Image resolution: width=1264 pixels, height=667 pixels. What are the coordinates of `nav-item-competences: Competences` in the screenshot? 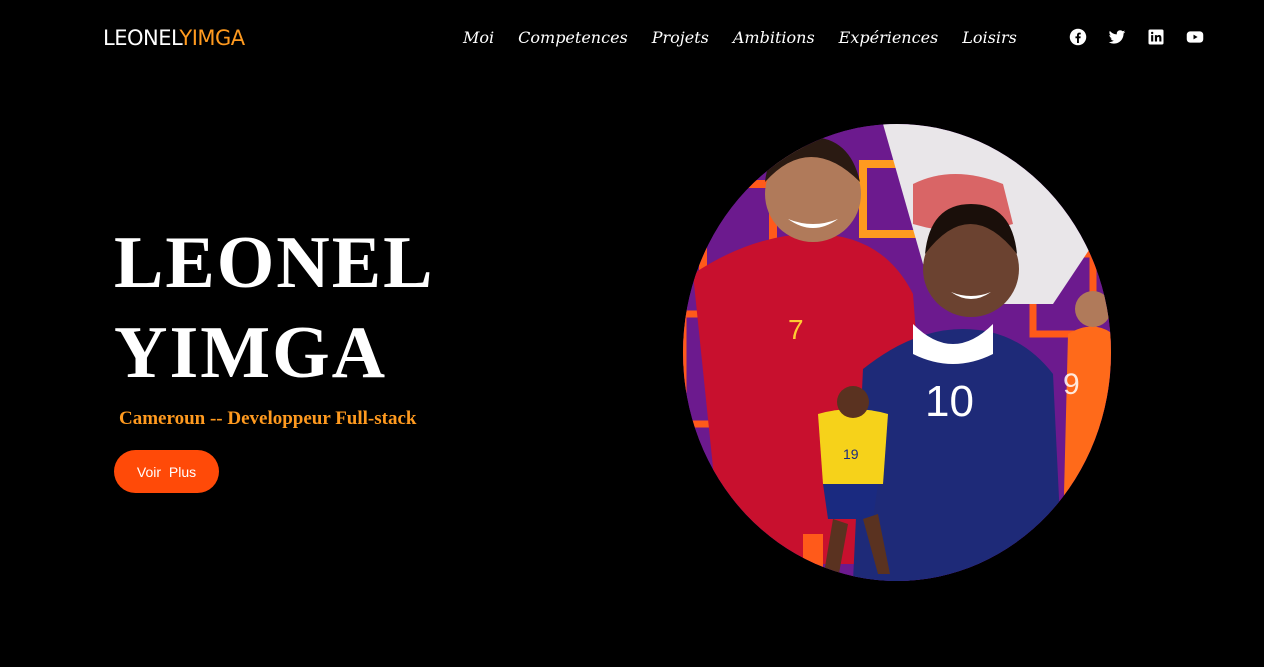 It's located at (573, 37).